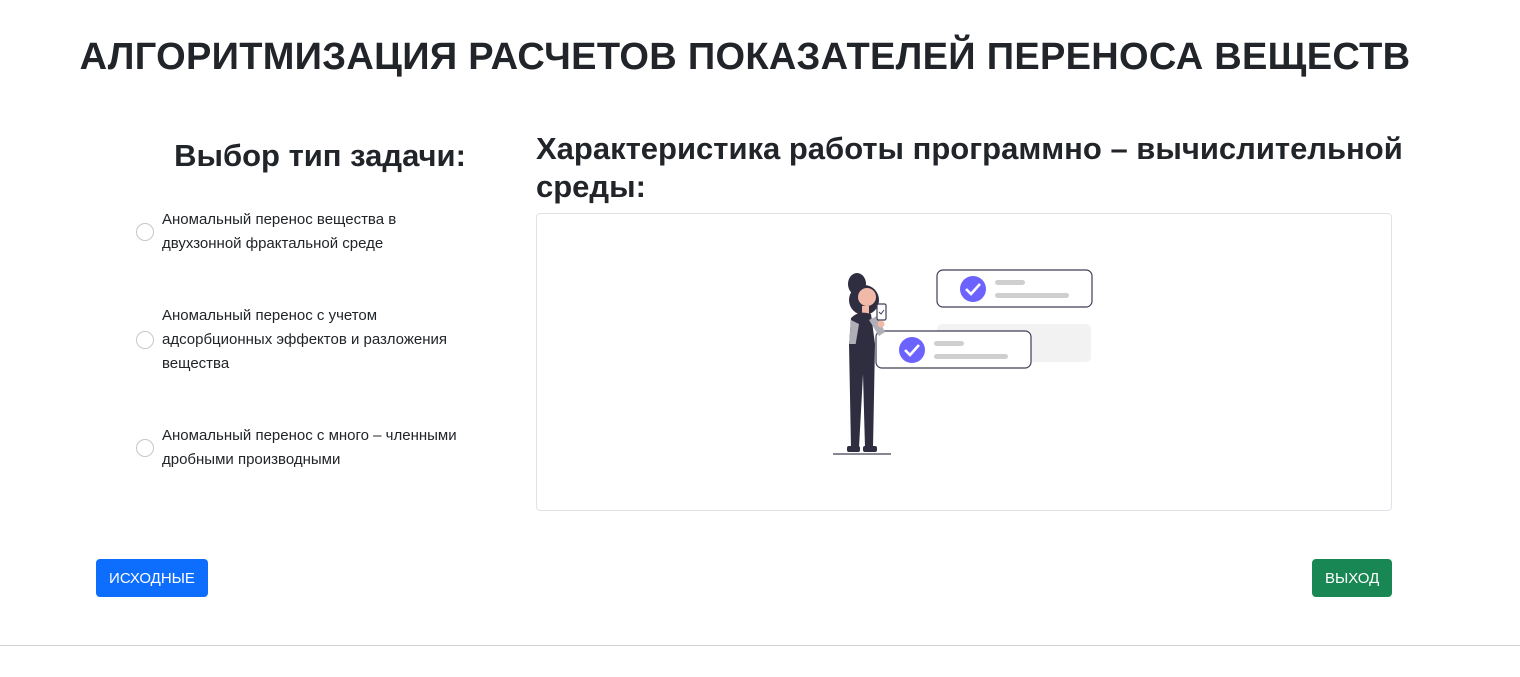 This screenshot has height=677, width=1520. Describe the element at coordinates (320, 155) in the screenshot. I see `task-selection-title: Выбор тип задачи:` at that location.